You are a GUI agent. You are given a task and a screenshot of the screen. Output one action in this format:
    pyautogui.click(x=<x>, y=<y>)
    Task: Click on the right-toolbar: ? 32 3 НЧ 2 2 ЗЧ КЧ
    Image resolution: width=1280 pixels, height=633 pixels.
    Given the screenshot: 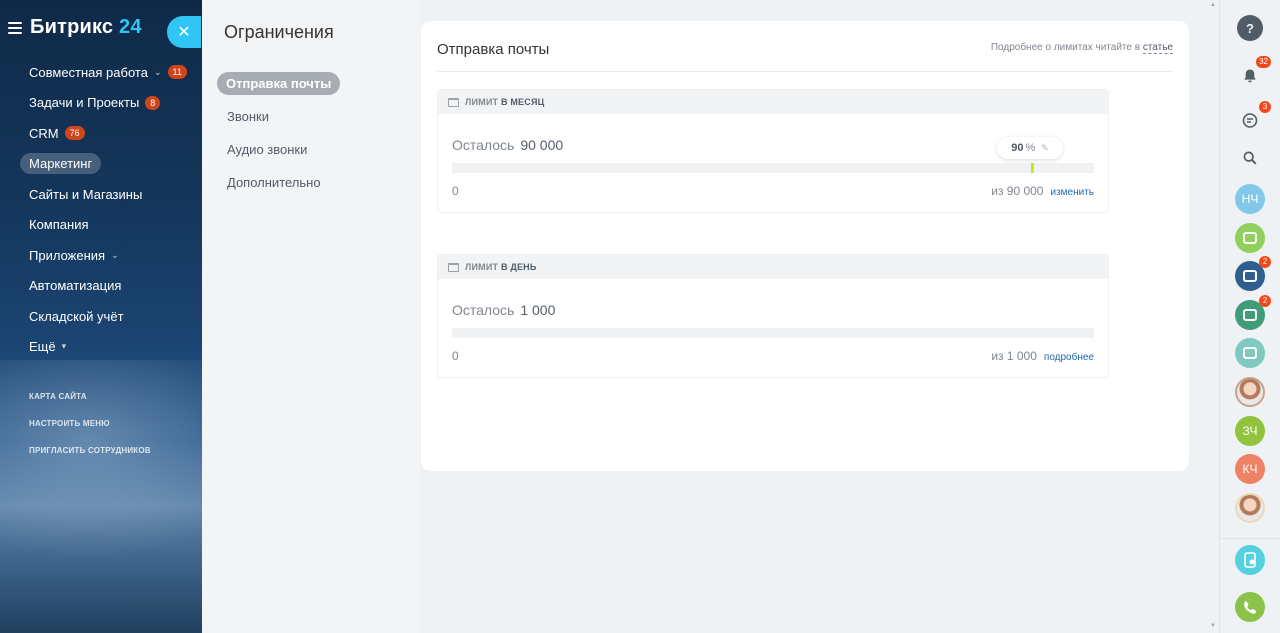 What is the action you would take?
    pyautogui.click(x=1249, y=316)
    